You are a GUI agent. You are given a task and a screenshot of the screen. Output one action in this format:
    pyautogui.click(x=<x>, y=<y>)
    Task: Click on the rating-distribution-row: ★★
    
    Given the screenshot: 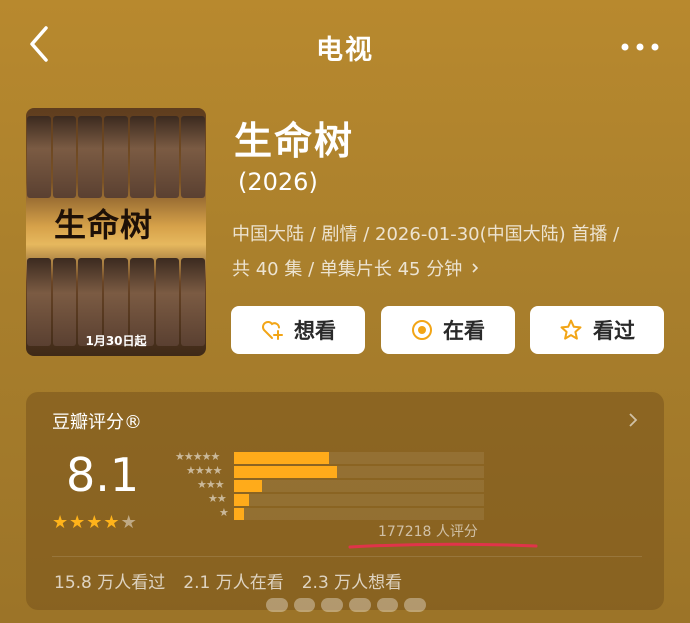 What is the action you would take?
    pyautogui.click(x=324, y=499)
    